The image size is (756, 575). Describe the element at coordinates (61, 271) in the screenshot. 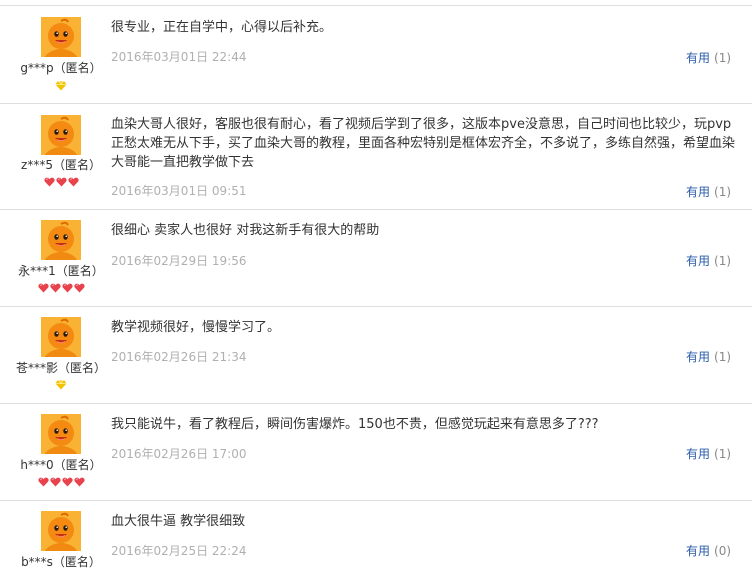

I see `reviewer-name: 永***1（匿名）` at that location.